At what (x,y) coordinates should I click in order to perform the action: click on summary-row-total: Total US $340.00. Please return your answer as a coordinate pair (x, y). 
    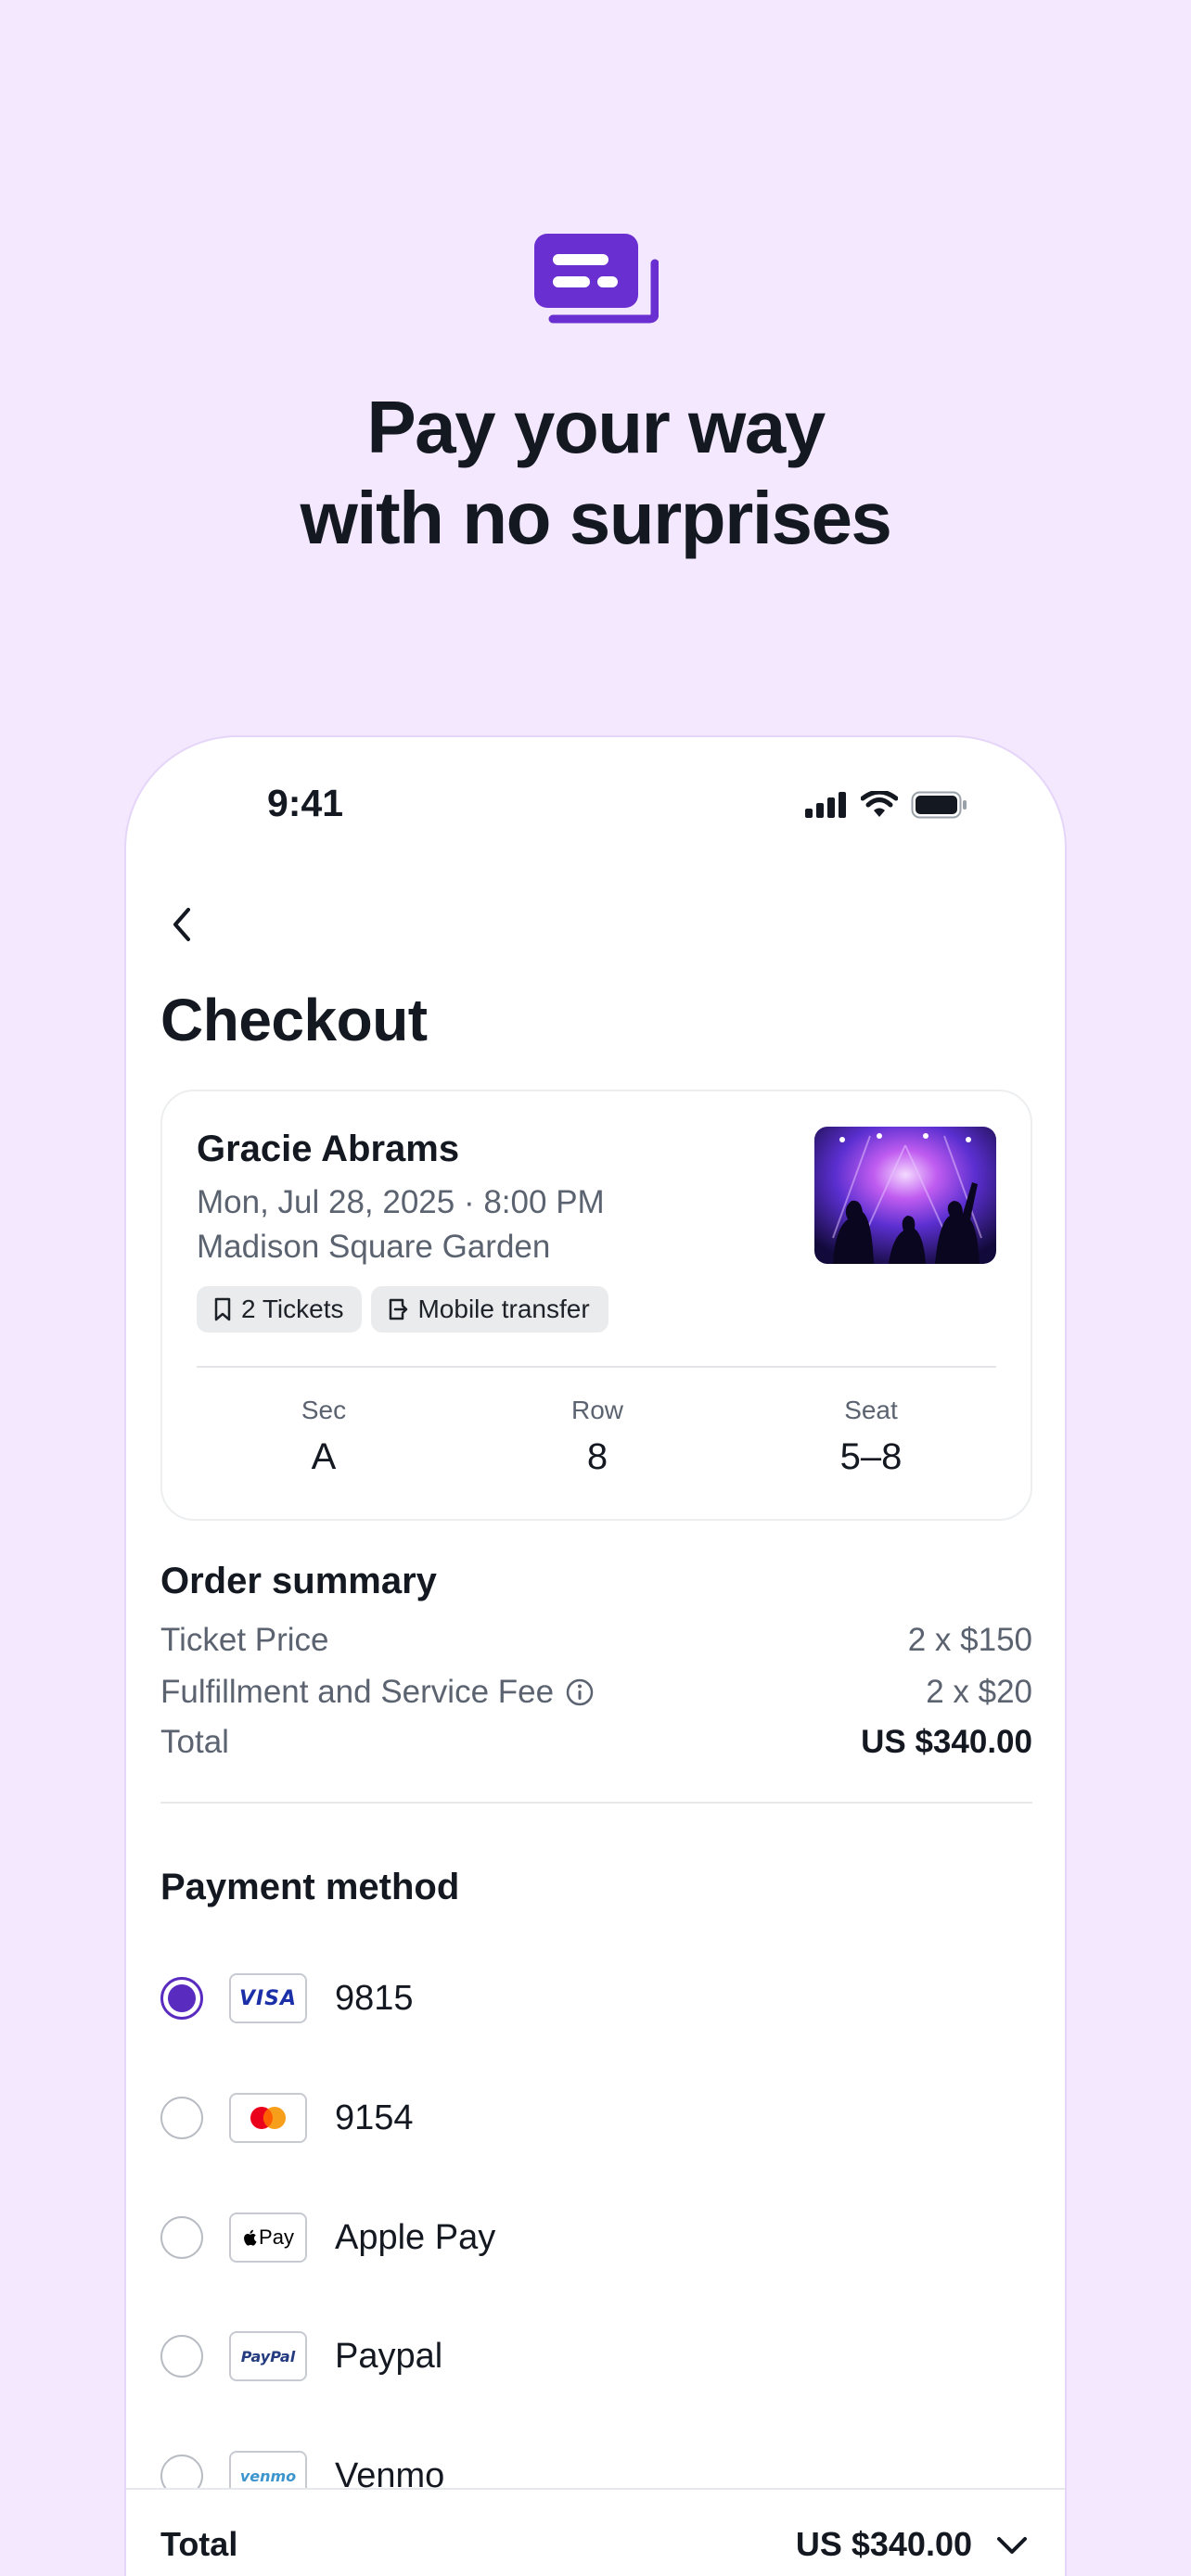
    Looking at the image, I should click on (596, 1742).